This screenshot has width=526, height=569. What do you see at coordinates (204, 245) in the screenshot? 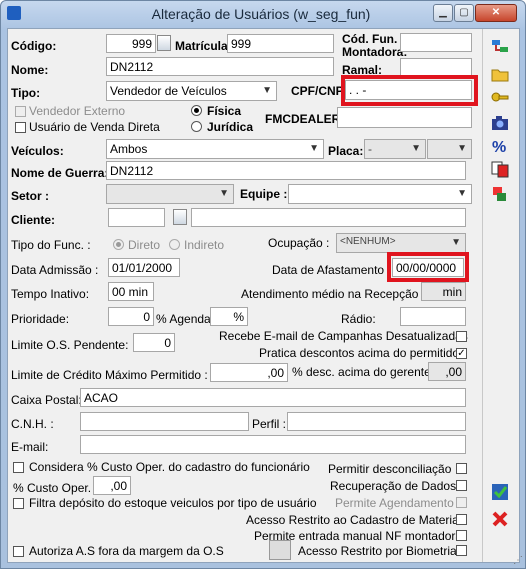
I see `indireto-label: Indireto` at bounding box center [204, 245].